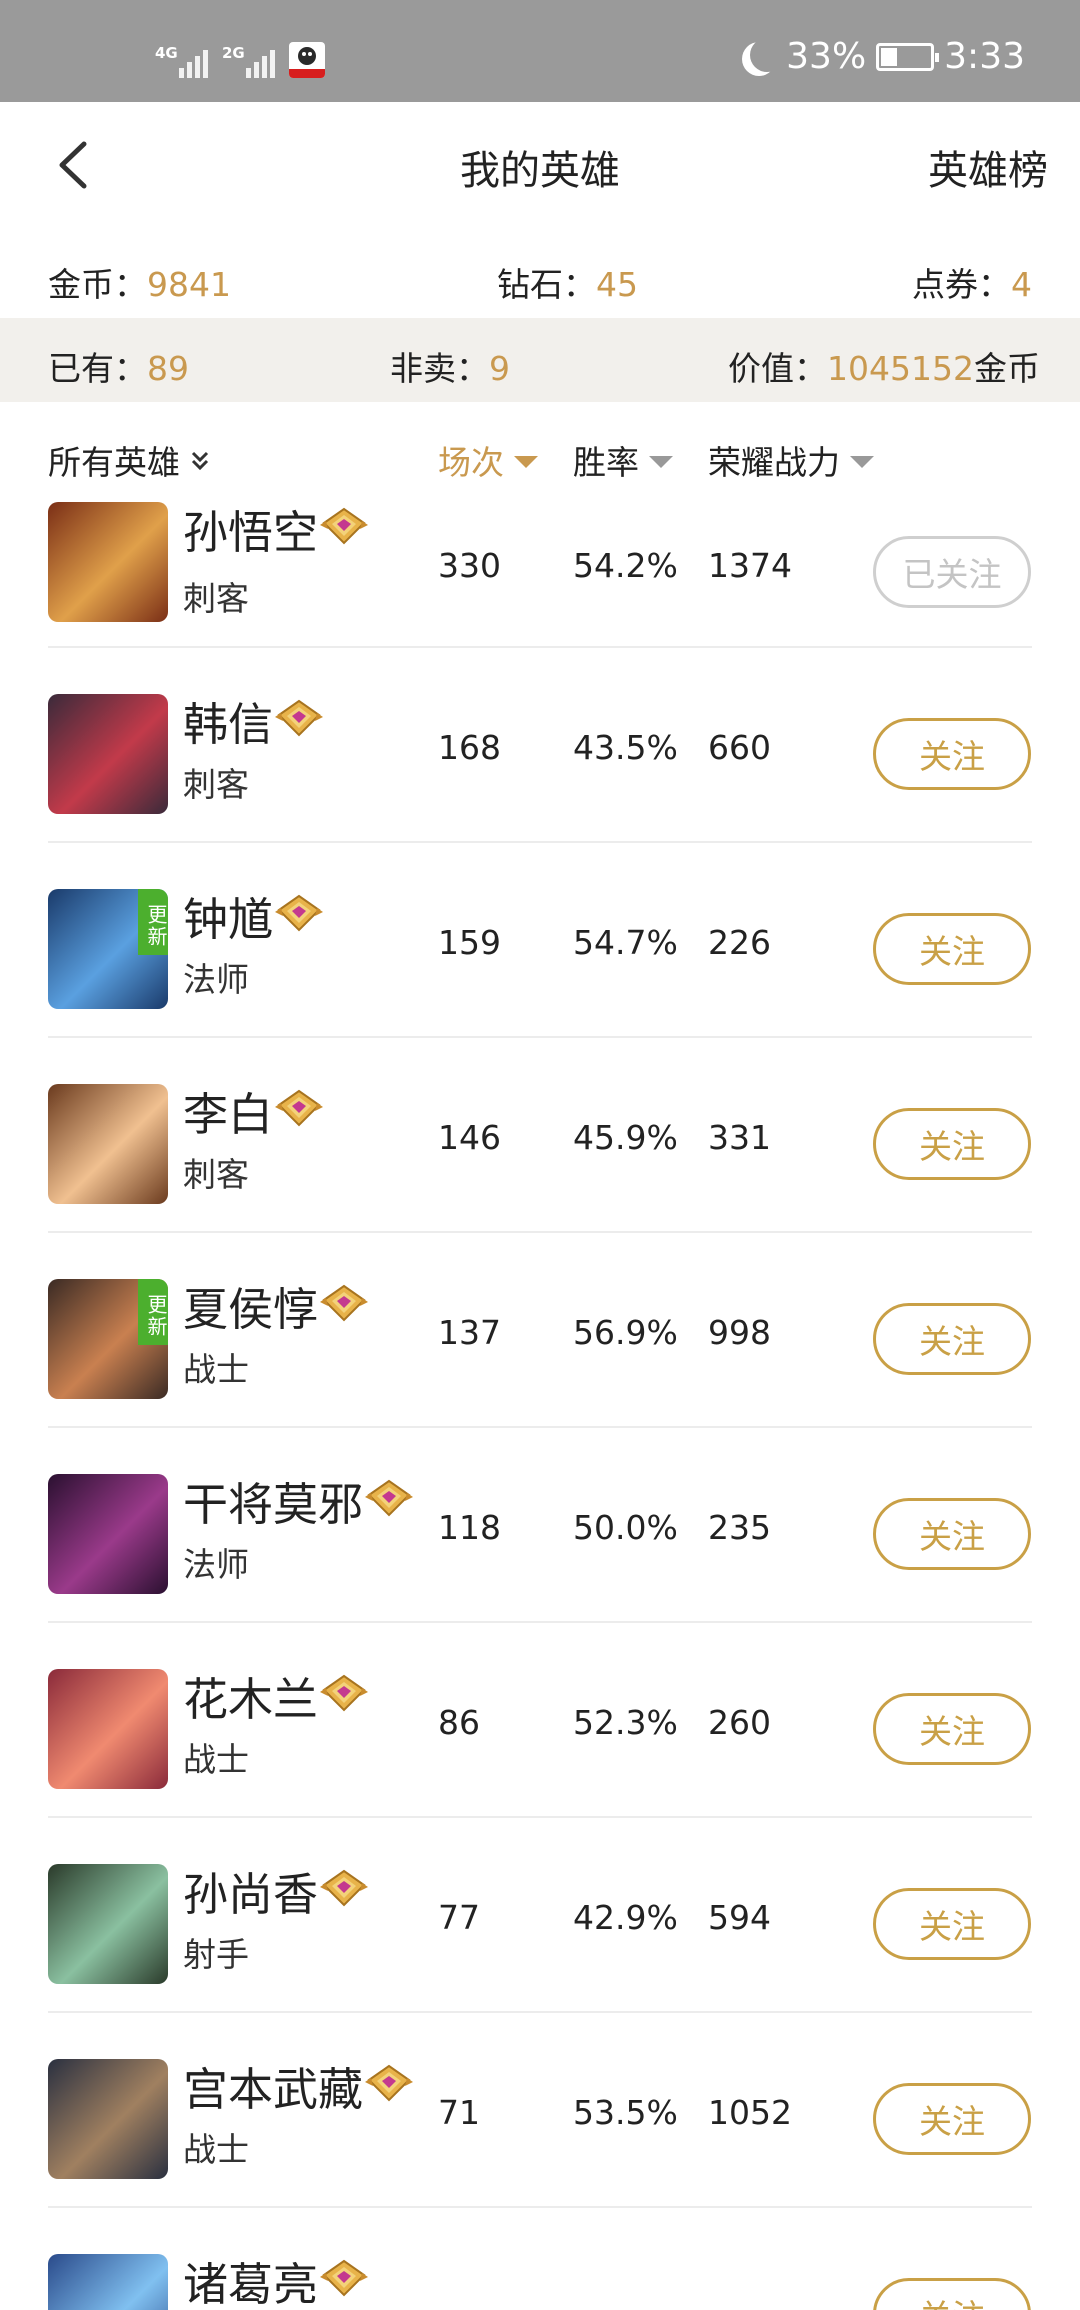  I want to click on hero-row: 诸葛亮 关注, so click(540, 2259).